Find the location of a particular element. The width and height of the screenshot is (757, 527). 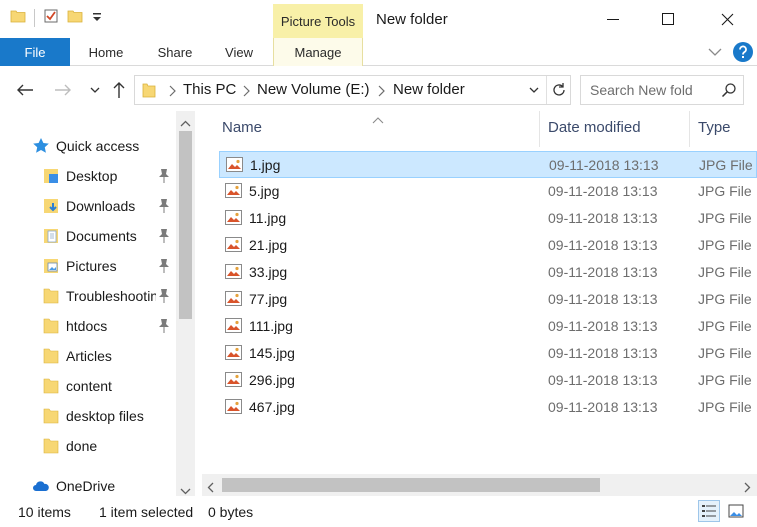

table-row: 77.jpg 09-11-2018 13:13 JPG File is located at coordinates (488, 299).